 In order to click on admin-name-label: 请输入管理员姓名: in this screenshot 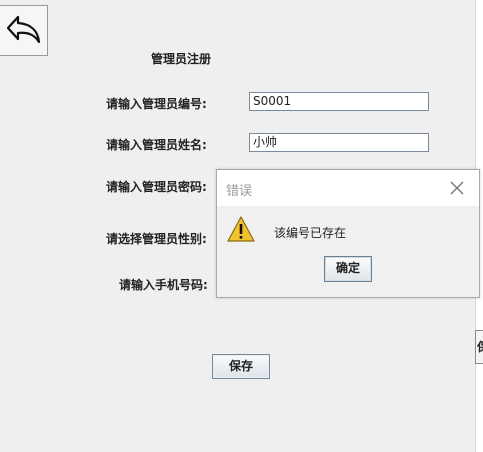, I will do `click(156, 145)`.